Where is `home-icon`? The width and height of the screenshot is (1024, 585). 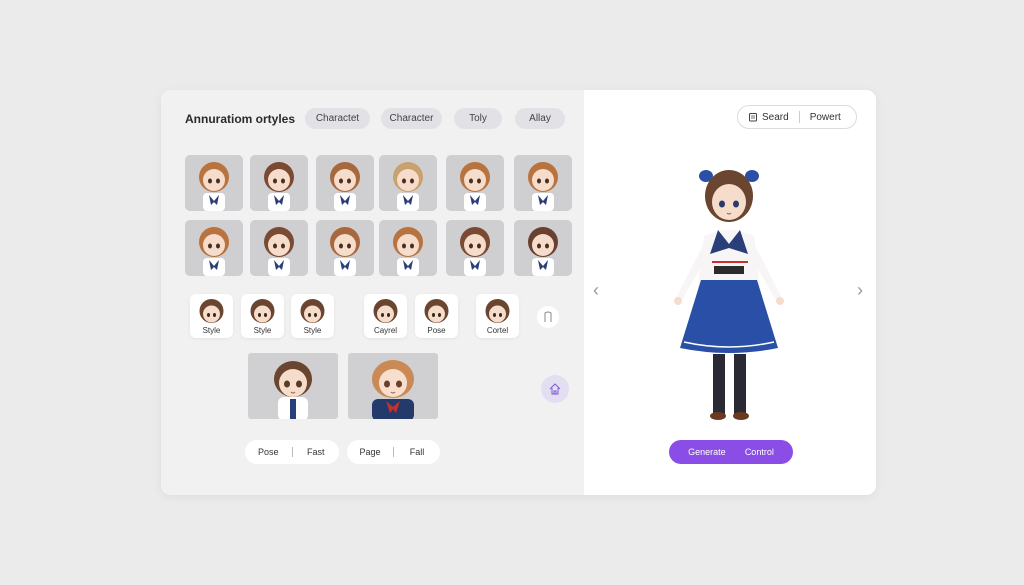 home-icon is located at coordinates (555, 389).